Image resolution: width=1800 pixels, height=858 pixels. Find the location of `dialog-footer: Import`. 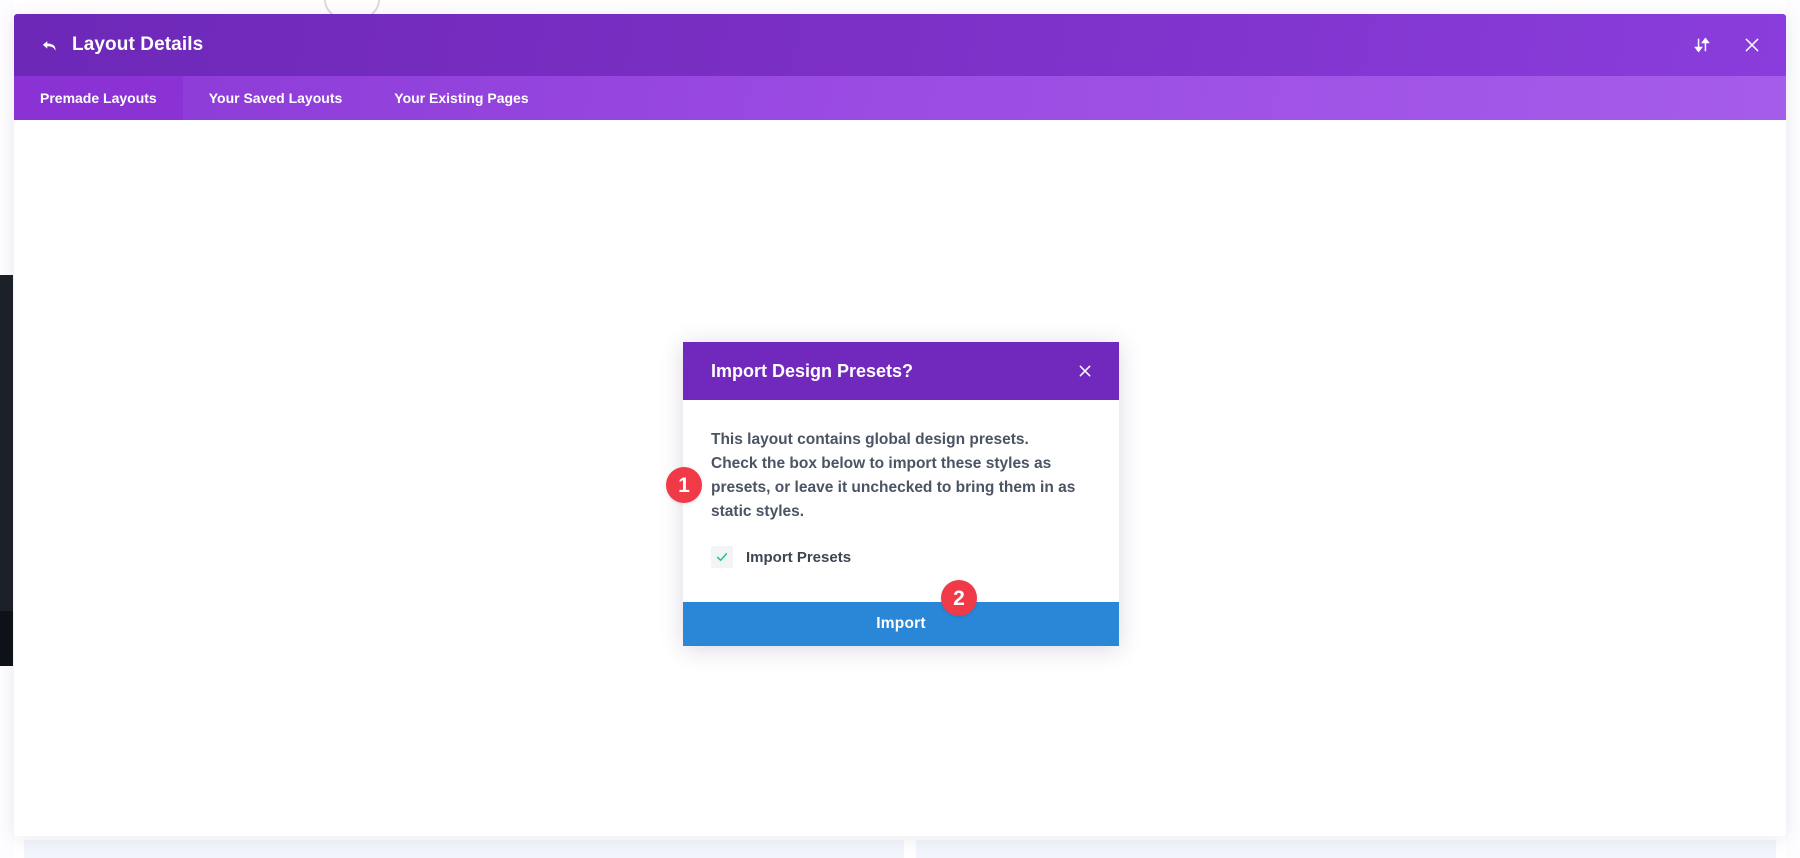

dialog-footer: Import is located at coordinates (901, 624).